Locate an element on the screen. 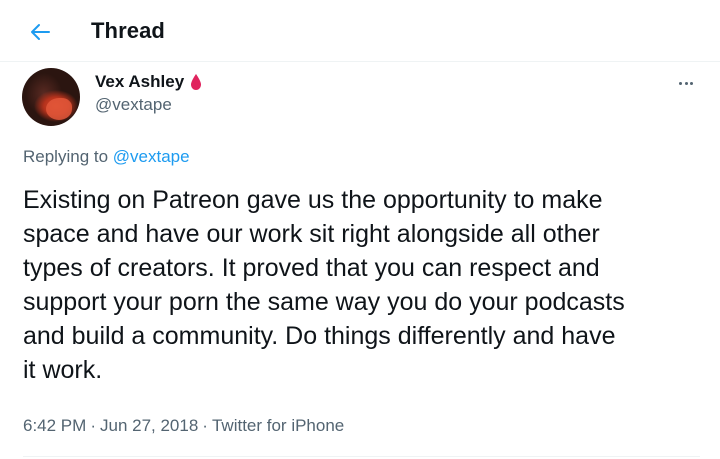 The image size is (720, 459). tweet-source: Twitter for iPhone is located at coordinates (278, 425).